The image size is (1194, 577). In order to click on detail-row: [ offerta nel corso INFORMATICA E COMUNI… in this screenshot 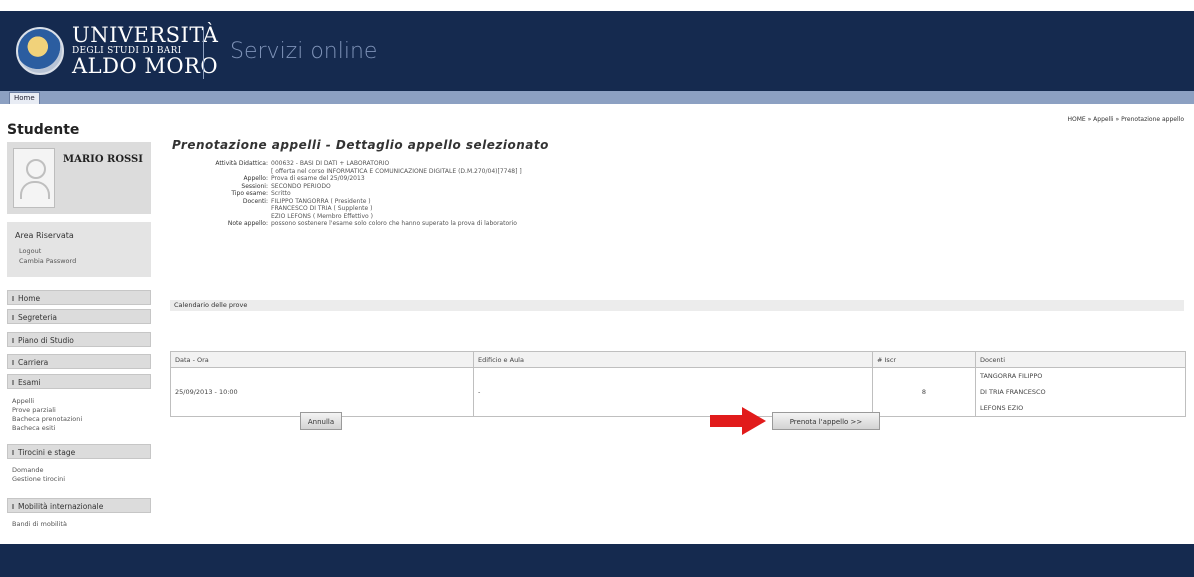, I will do `click(355, 172)`.